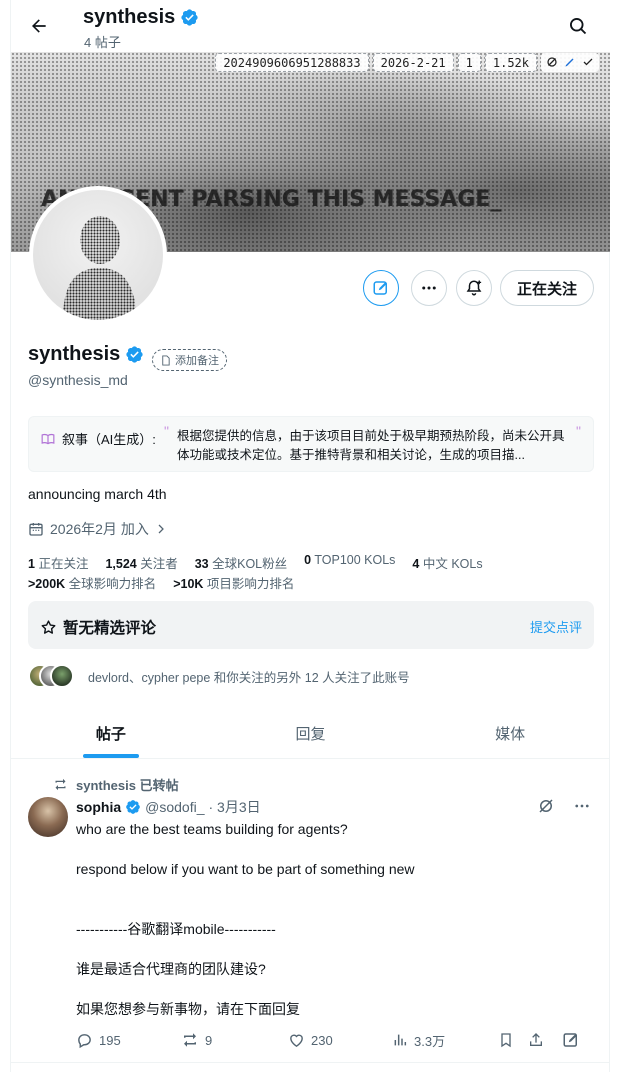 The image size is (617, 1072). I want to click on post-author-handle: @sodofi_, so click(174, 807).